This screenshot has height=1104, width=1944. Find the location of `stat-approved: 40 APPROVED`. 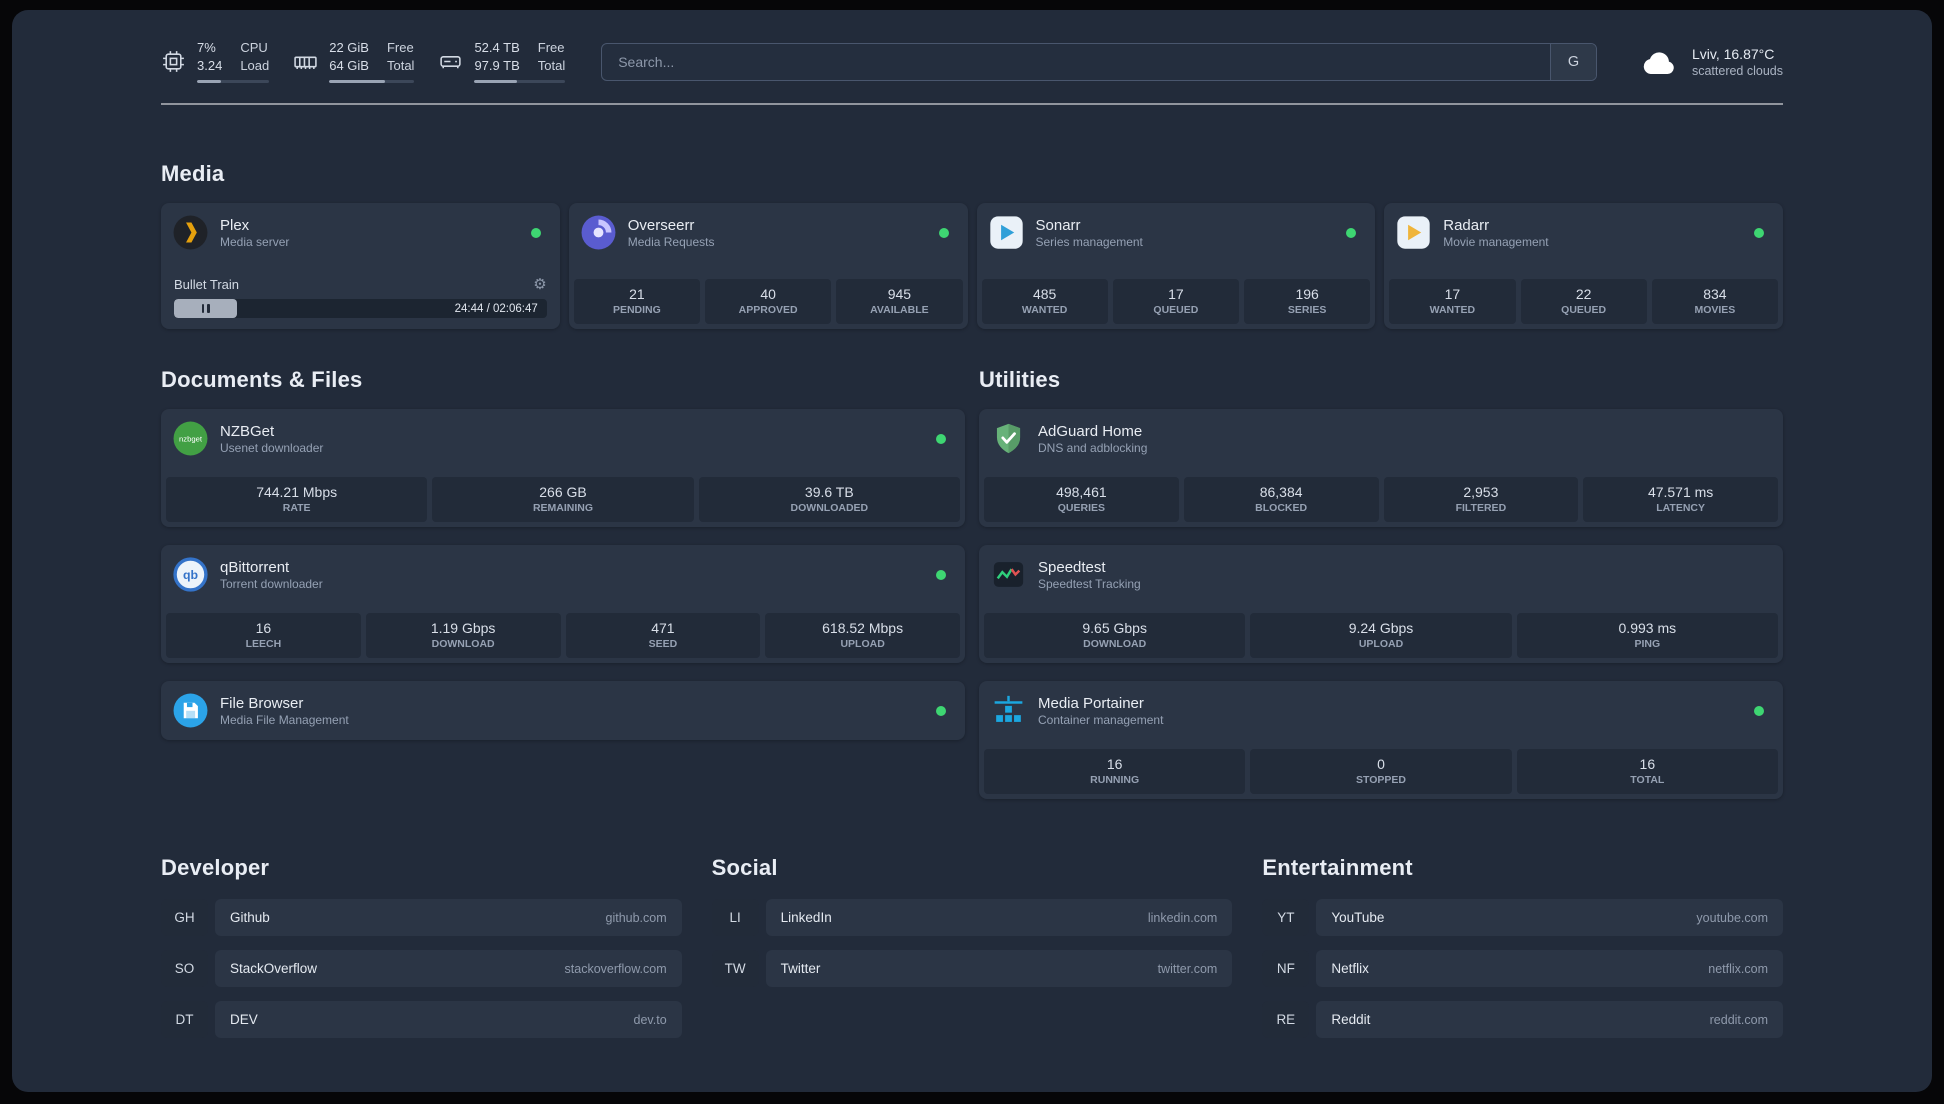

stat-approved: 40 APPROVED is located at coordinates (768, 302).